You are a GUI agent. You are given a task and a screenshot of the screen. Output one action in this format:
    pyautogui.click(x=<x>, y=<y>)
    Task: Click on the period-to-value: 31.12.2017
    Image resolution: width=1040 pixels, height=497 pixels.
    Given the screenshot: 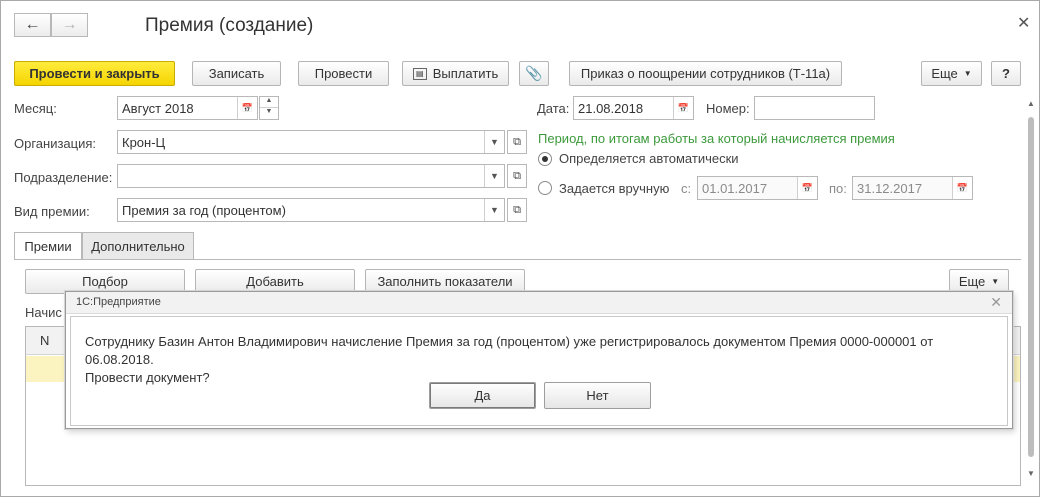 What is the action you would take?
    pyautogui.click(x=890, y=188)
    